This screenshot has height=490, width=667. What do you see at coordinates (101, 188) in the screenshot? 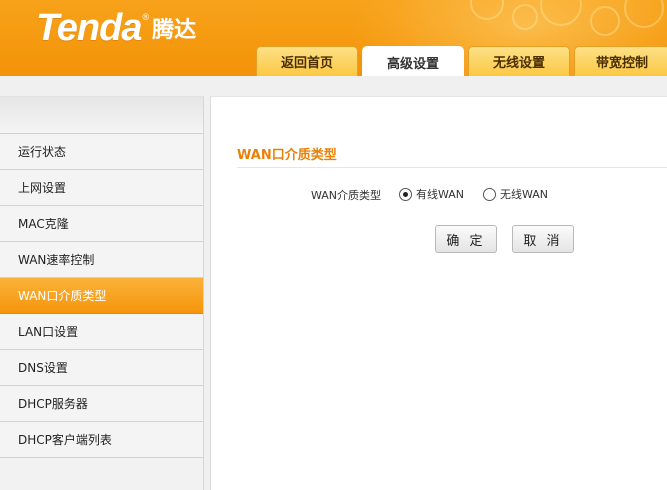
I see `sidebar-item-internet-settings: 上网设置` at bounding box center [101, 188].